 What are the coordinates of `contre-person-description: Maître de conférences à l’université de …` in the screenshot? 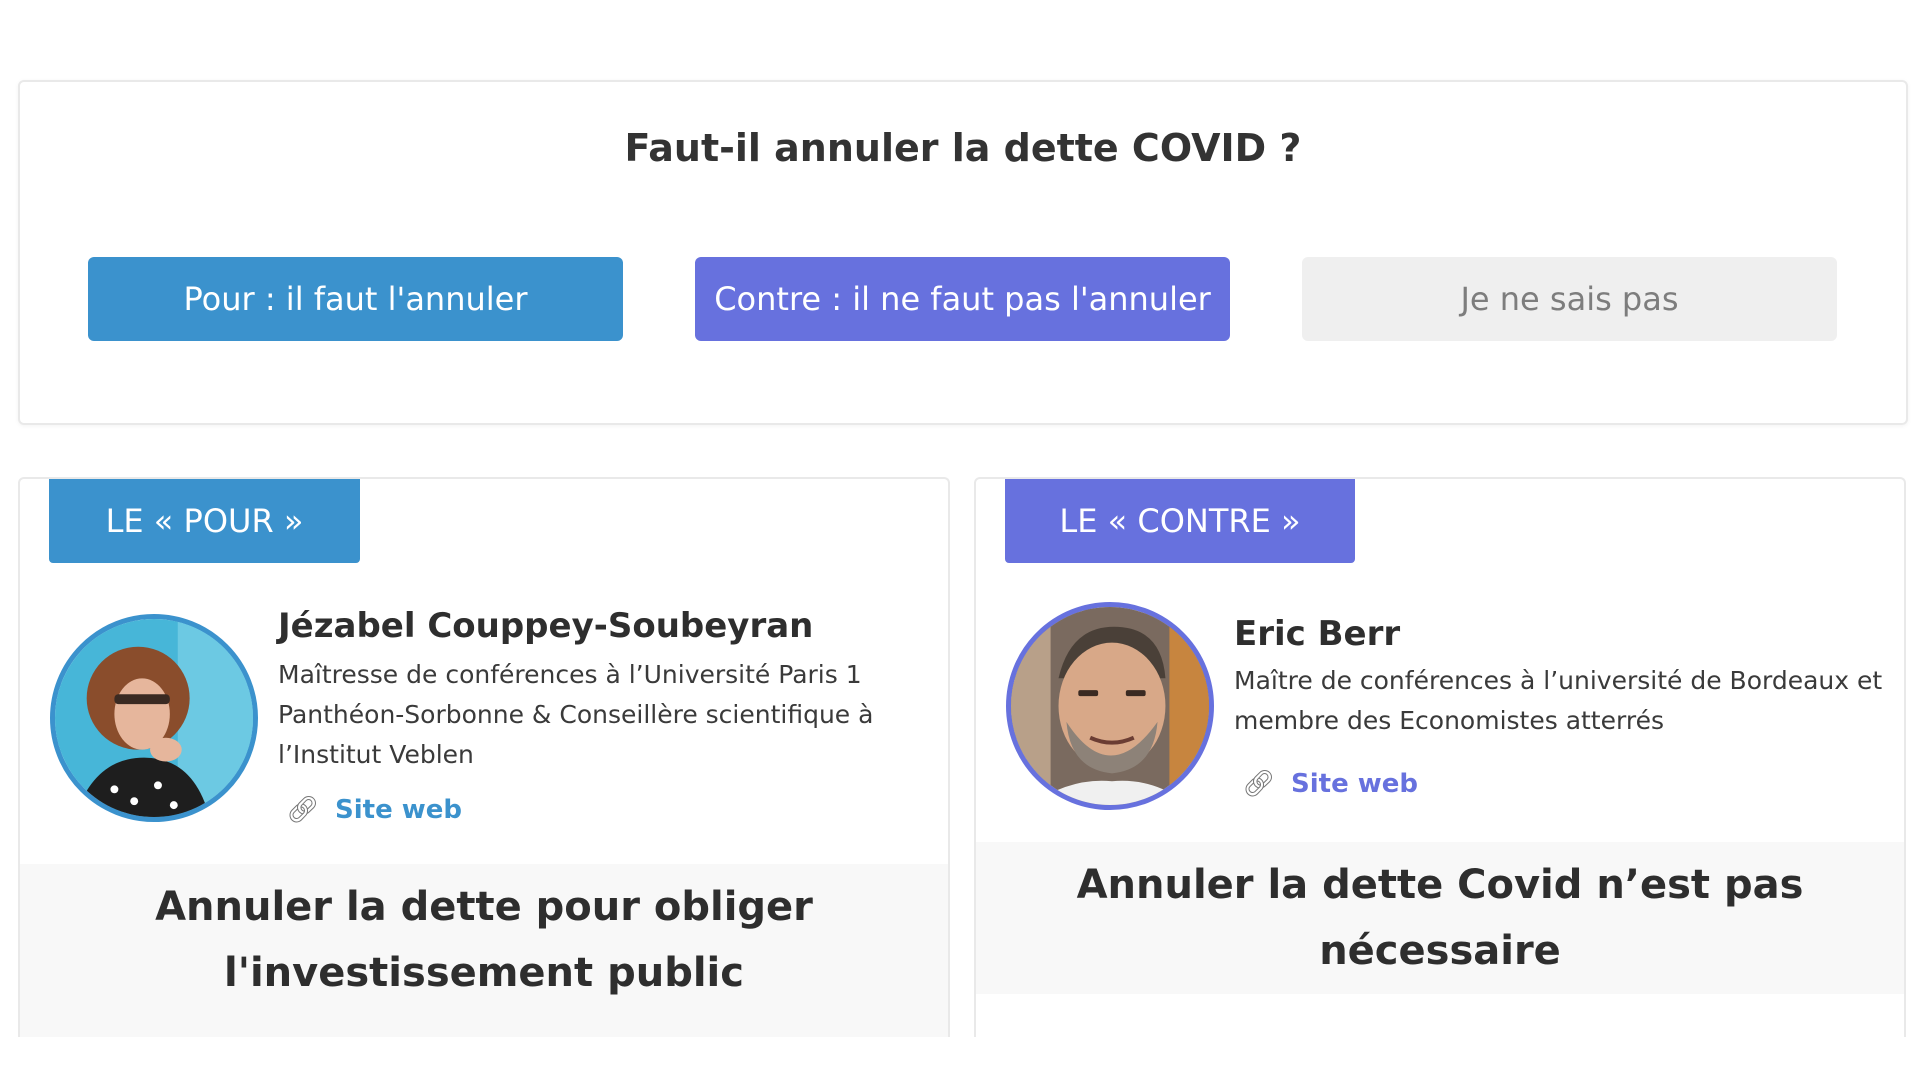 It's located at (1558, 700).